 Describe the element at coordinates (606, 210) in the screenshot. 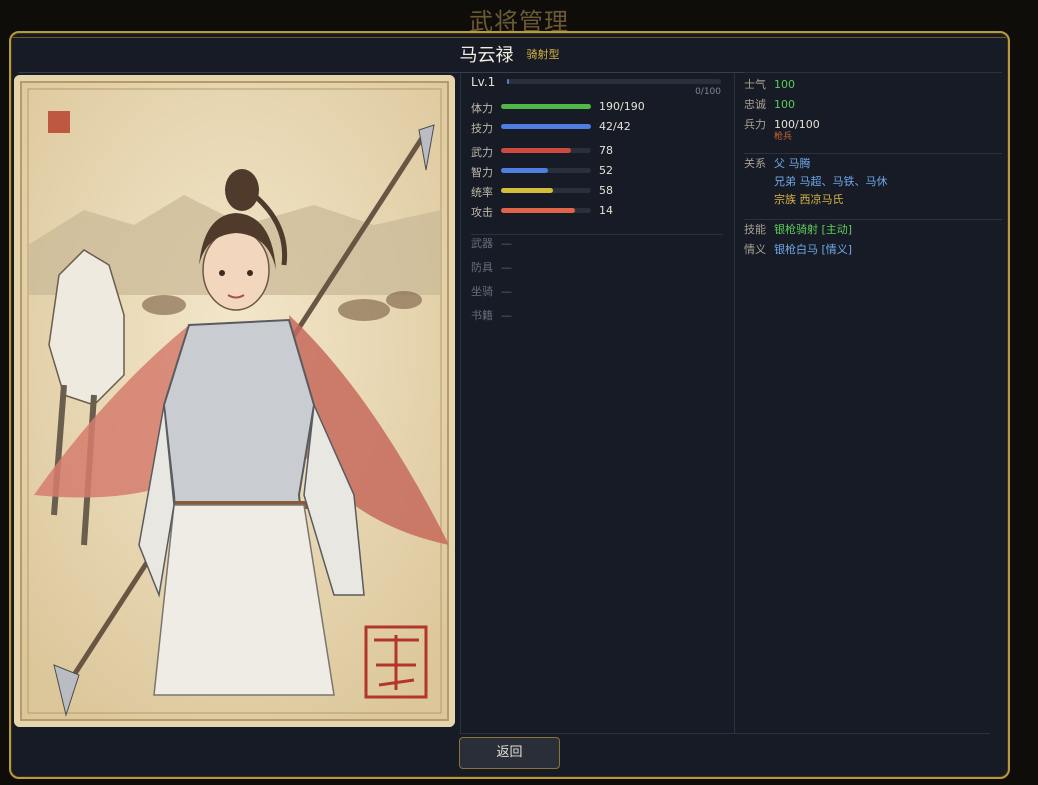

I see `stat-value: 14` at that location.